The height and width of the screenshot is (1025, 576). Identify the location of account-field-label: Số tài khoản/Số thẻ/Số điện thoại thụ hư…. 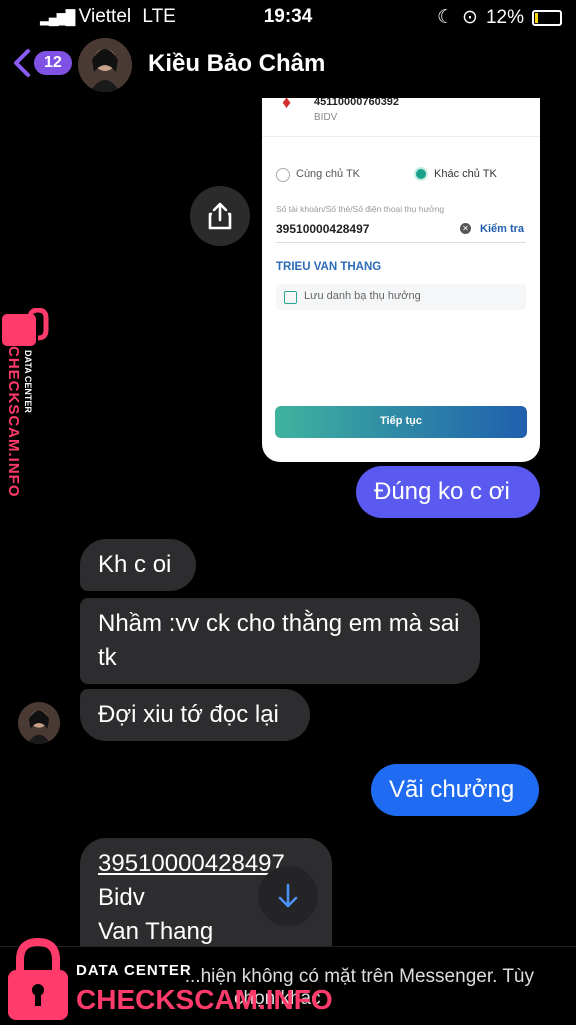
(360, 209).